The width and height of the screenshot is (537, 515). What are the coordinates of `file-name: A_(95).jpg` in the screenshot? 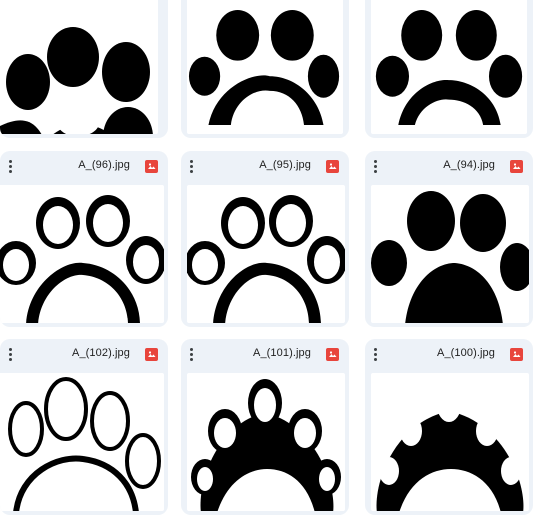 It's located at (285, 165).